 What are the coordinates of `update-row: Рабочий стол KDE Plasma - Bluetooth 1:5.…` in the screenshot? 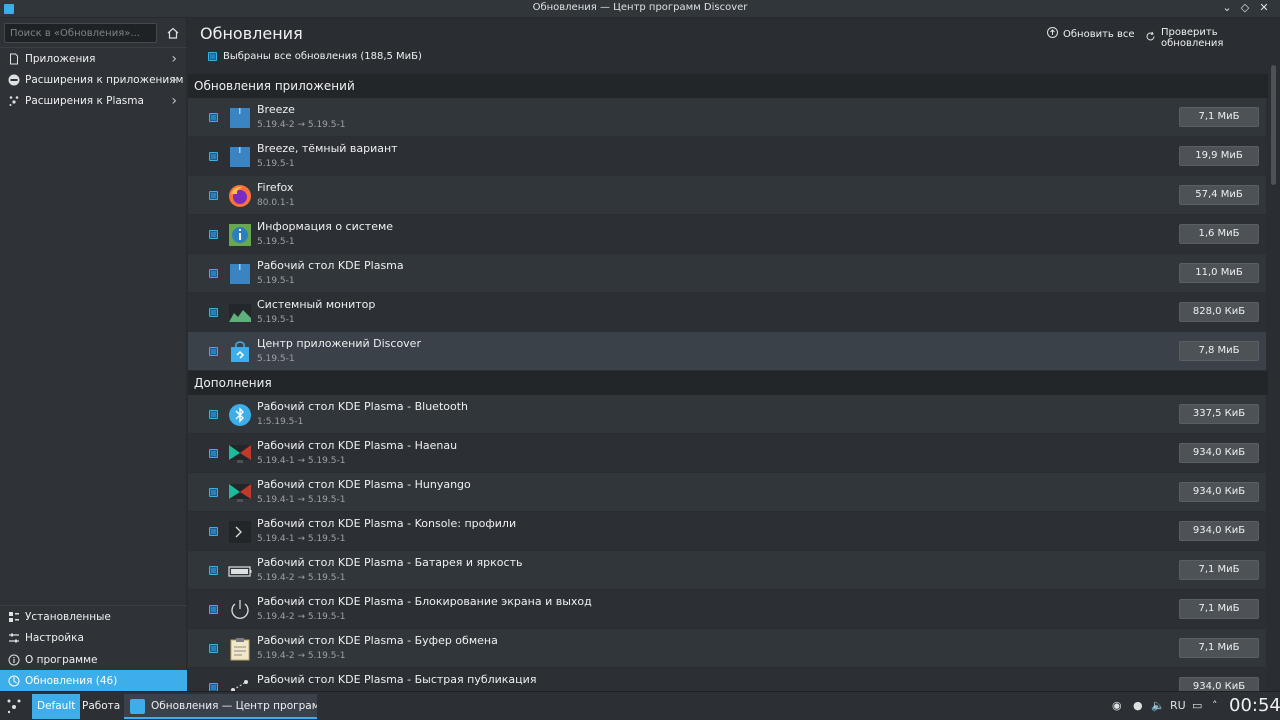 It's located at (727, 414).